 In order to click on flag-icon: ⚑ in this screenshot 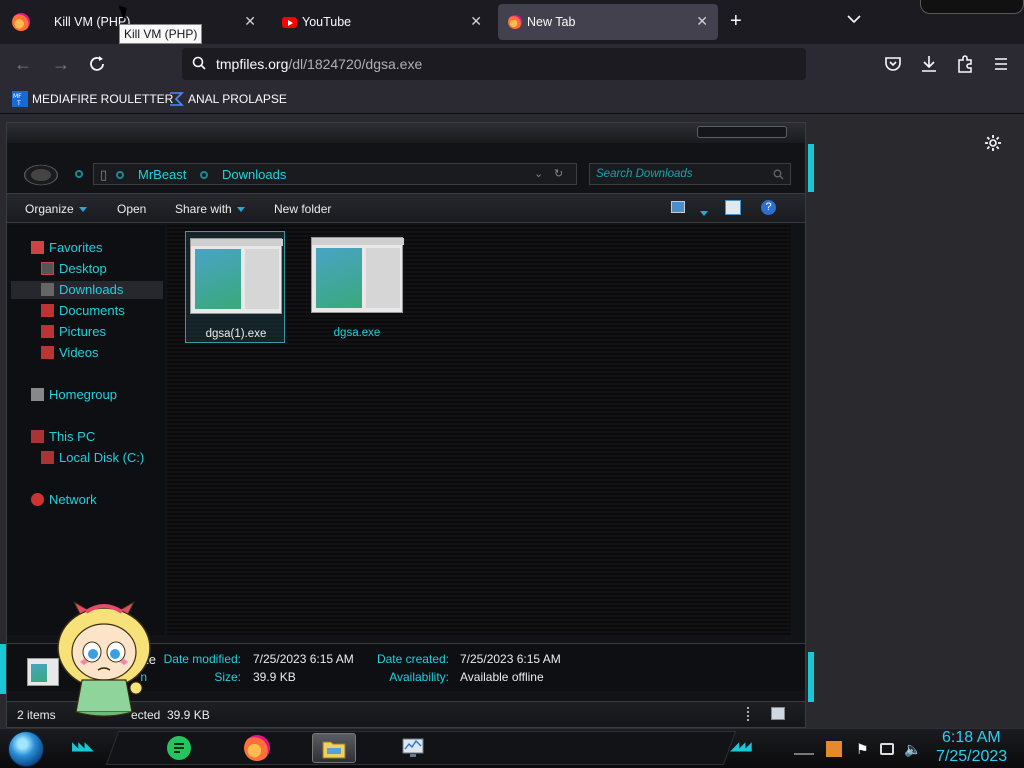, I will do `click(864, 749)`.